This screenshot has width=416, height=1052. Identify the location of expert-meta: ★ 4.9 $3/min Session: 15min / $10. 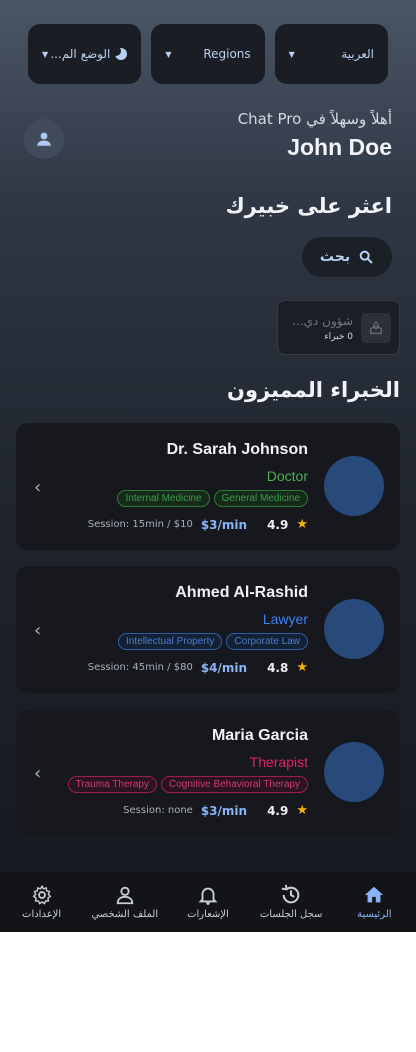
(198, 524).